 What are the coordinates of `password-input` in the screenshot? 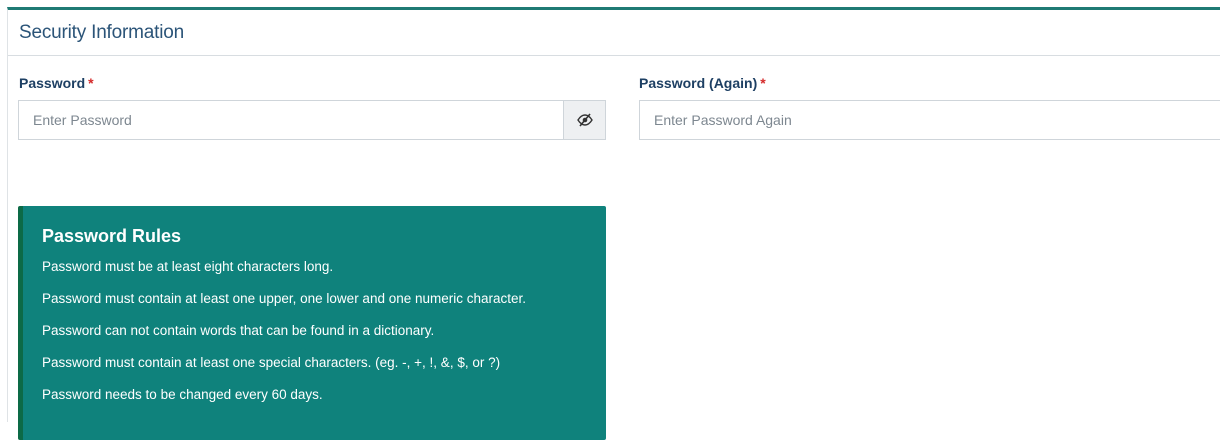 It's located at (291, 120).